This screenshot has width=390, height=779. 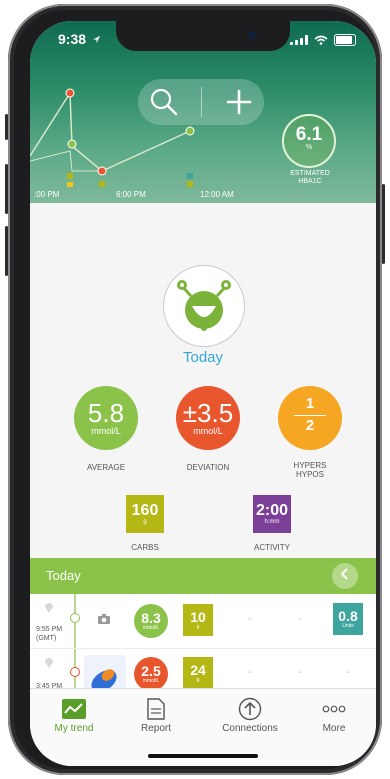 What do you see at coordinates (190, 176) in the screenshot?
I see `insulin-marker` at bounding box center [190, 176].